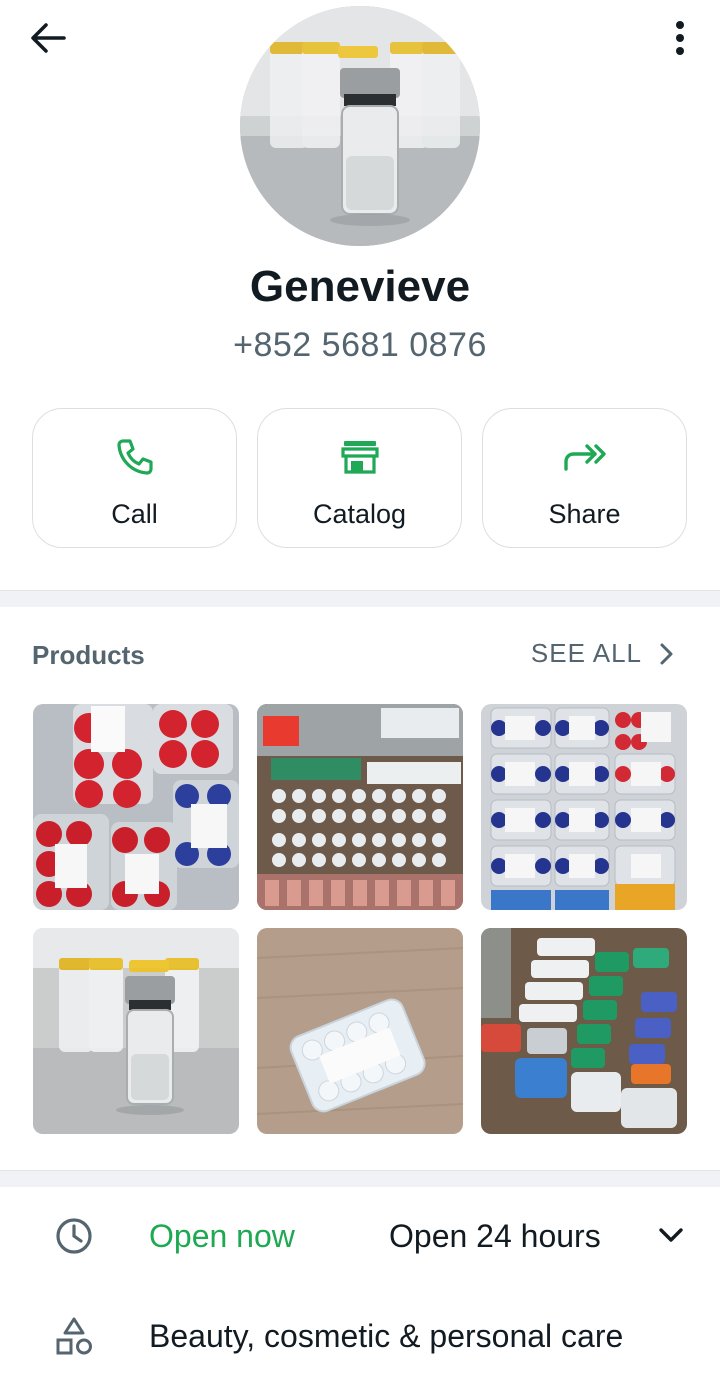 This screenshot has width=720, height=1386. I want to click on catalog-label: Catalog, so click(359, 514).